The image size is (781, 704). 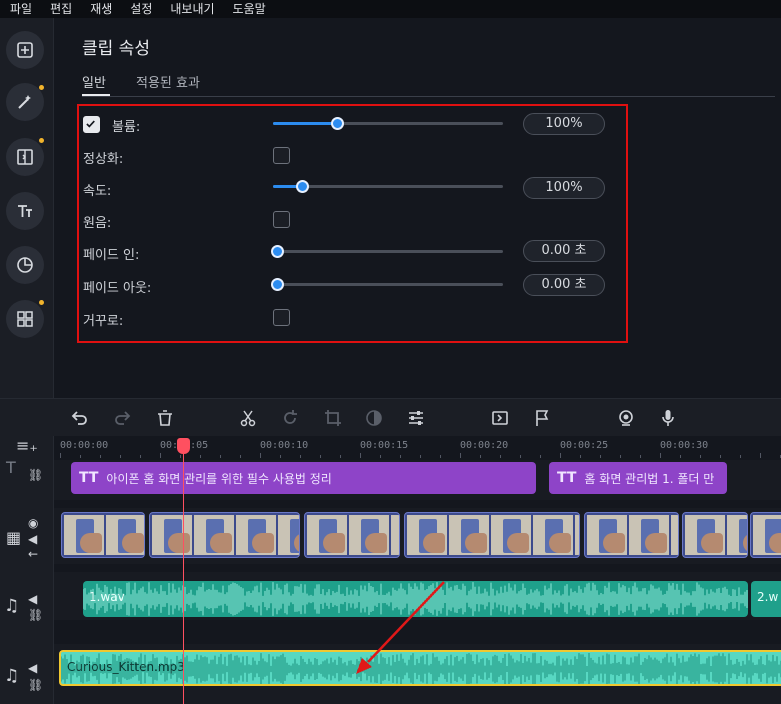 I want to click on link-icon: ←, so click(x=33, y=554).